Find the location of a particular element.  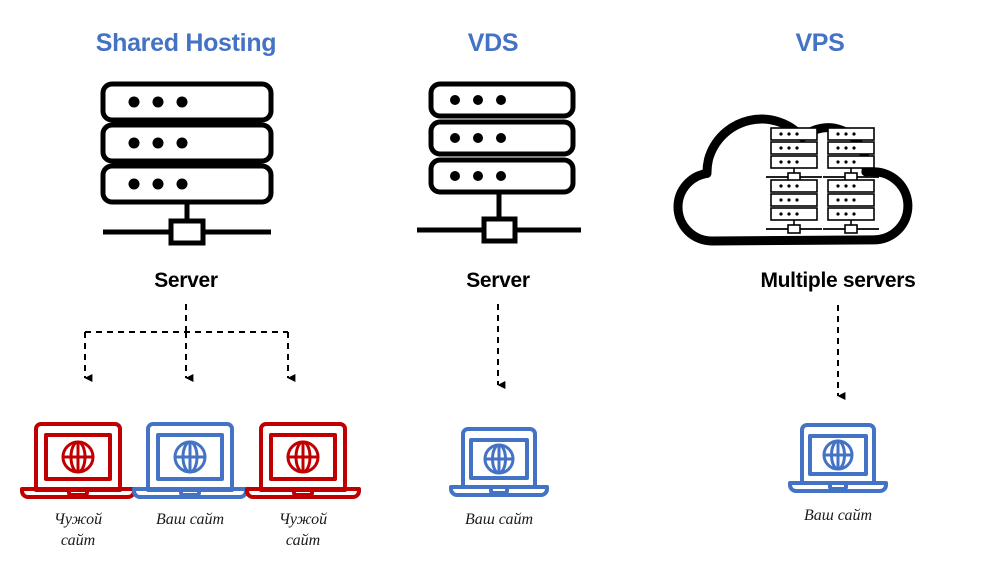

vds-column: VDS Server Ваш сайт is located at coordinates (499, 278).